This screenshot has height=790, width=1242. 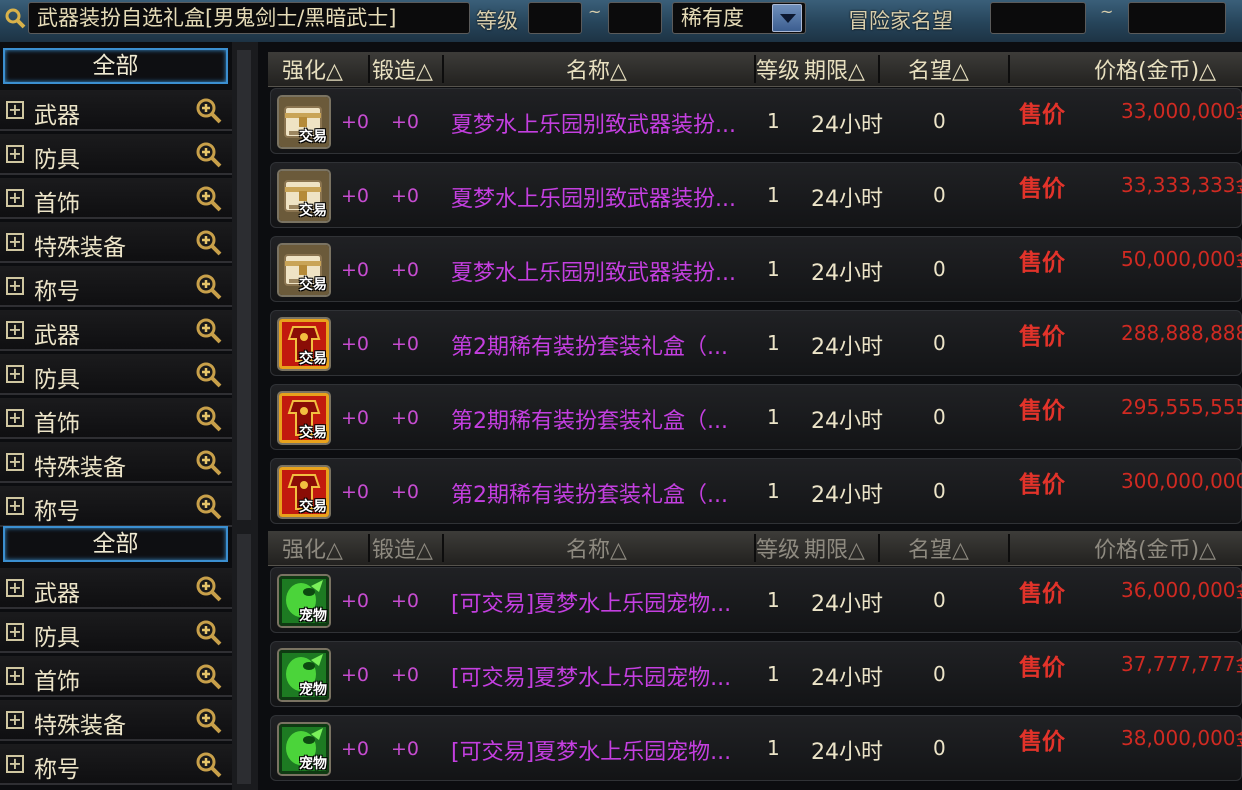 What do you see at coordinates (555, 18) in the screenshot?
I see `level-min-input` at bounding box center [555, 18].